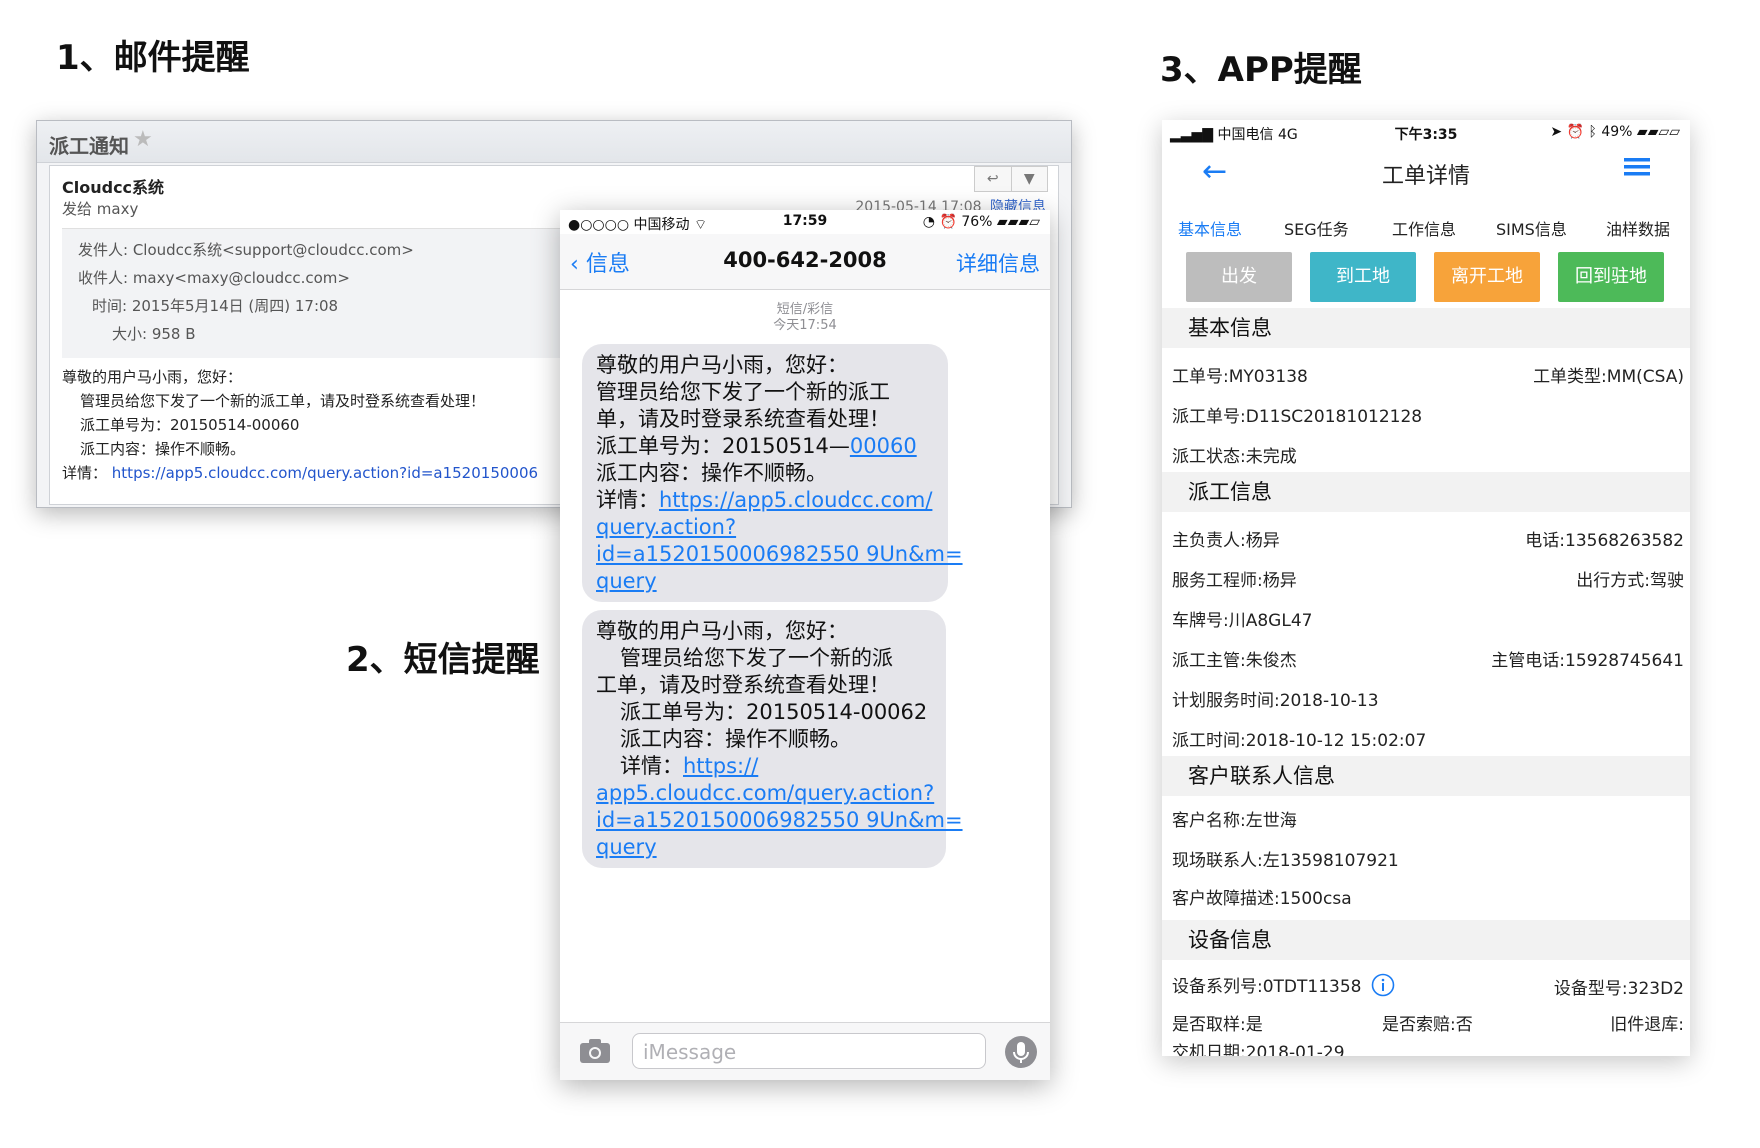 This screenshot has height=1148, width=1760. Describe the element at coordinates (1234, 581) in the screenshot. I see `service-engineer: 服务工程师:杨异` at that location.